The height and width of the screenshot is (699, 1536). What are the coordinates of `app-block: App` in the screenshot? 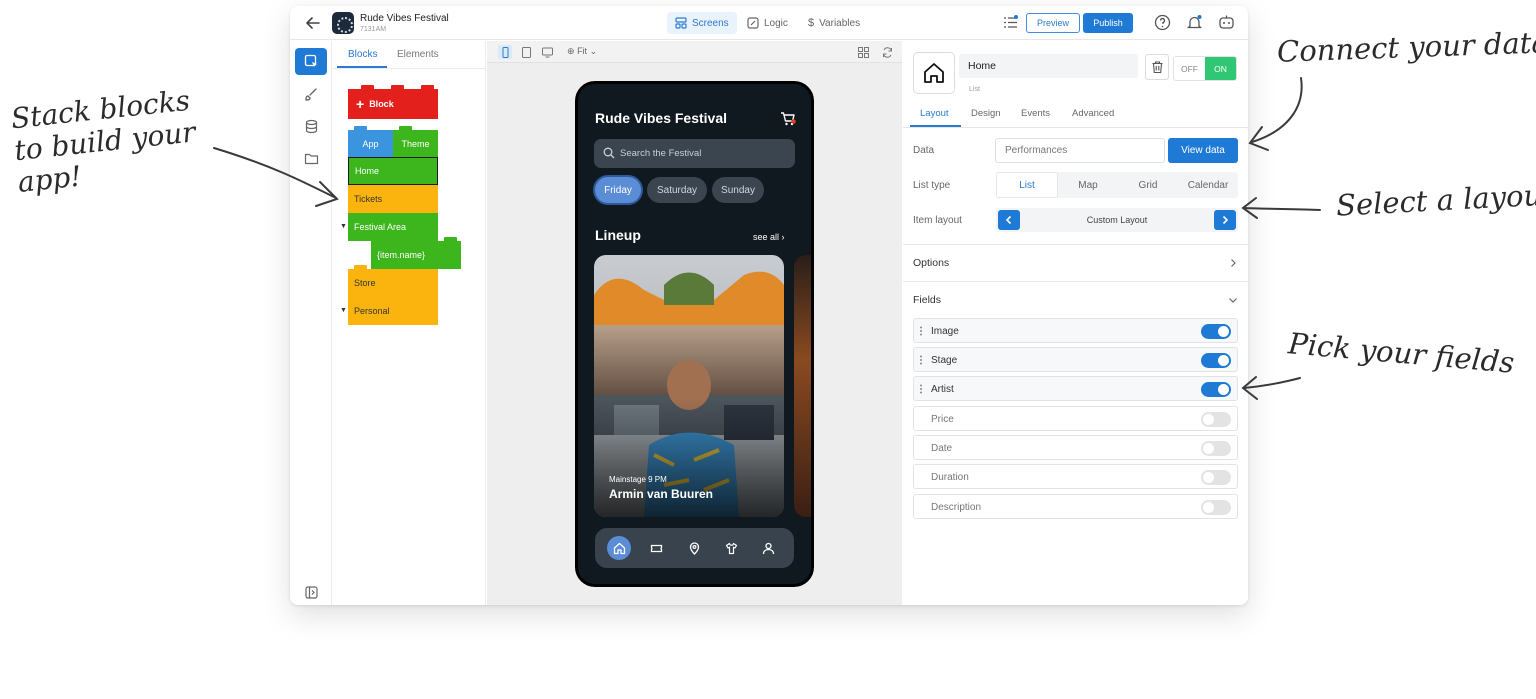 It's located at (370, 141).